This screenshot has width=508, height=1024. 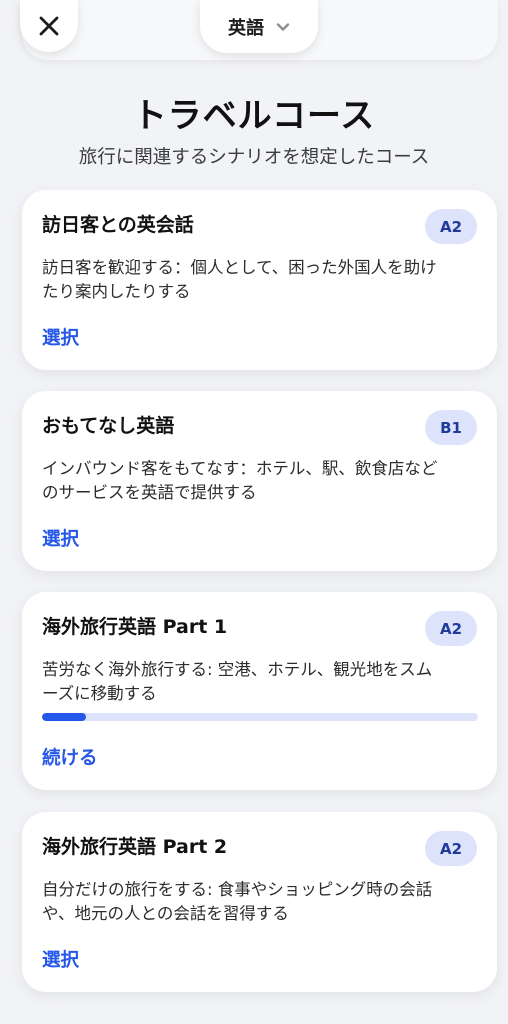 What do you see at coordinates (135, 627) in the screenshot?
I see `course-title: 海外旅行英語 Part 1` at bounding box center [135, 627].